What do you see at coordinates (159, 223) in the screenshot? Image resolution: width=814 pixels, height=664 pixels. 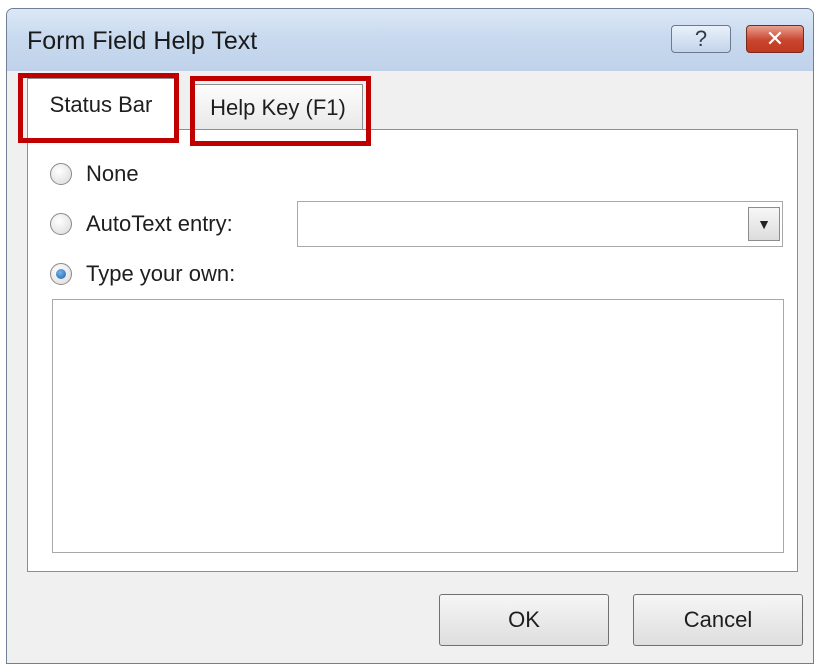 I see `radio-autotext-label: AutoText entry:` at bounding box center [159, 223].